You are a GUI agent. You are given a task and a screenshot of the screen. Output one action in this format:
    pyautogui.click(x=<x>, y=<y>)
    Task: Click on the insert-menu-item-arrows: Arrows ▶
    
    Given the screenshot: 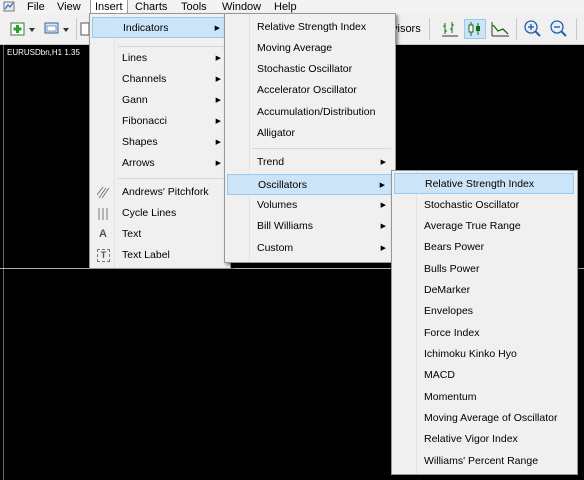 What is the action you would take?
    pyautogui.click(x=159, y=163)
    